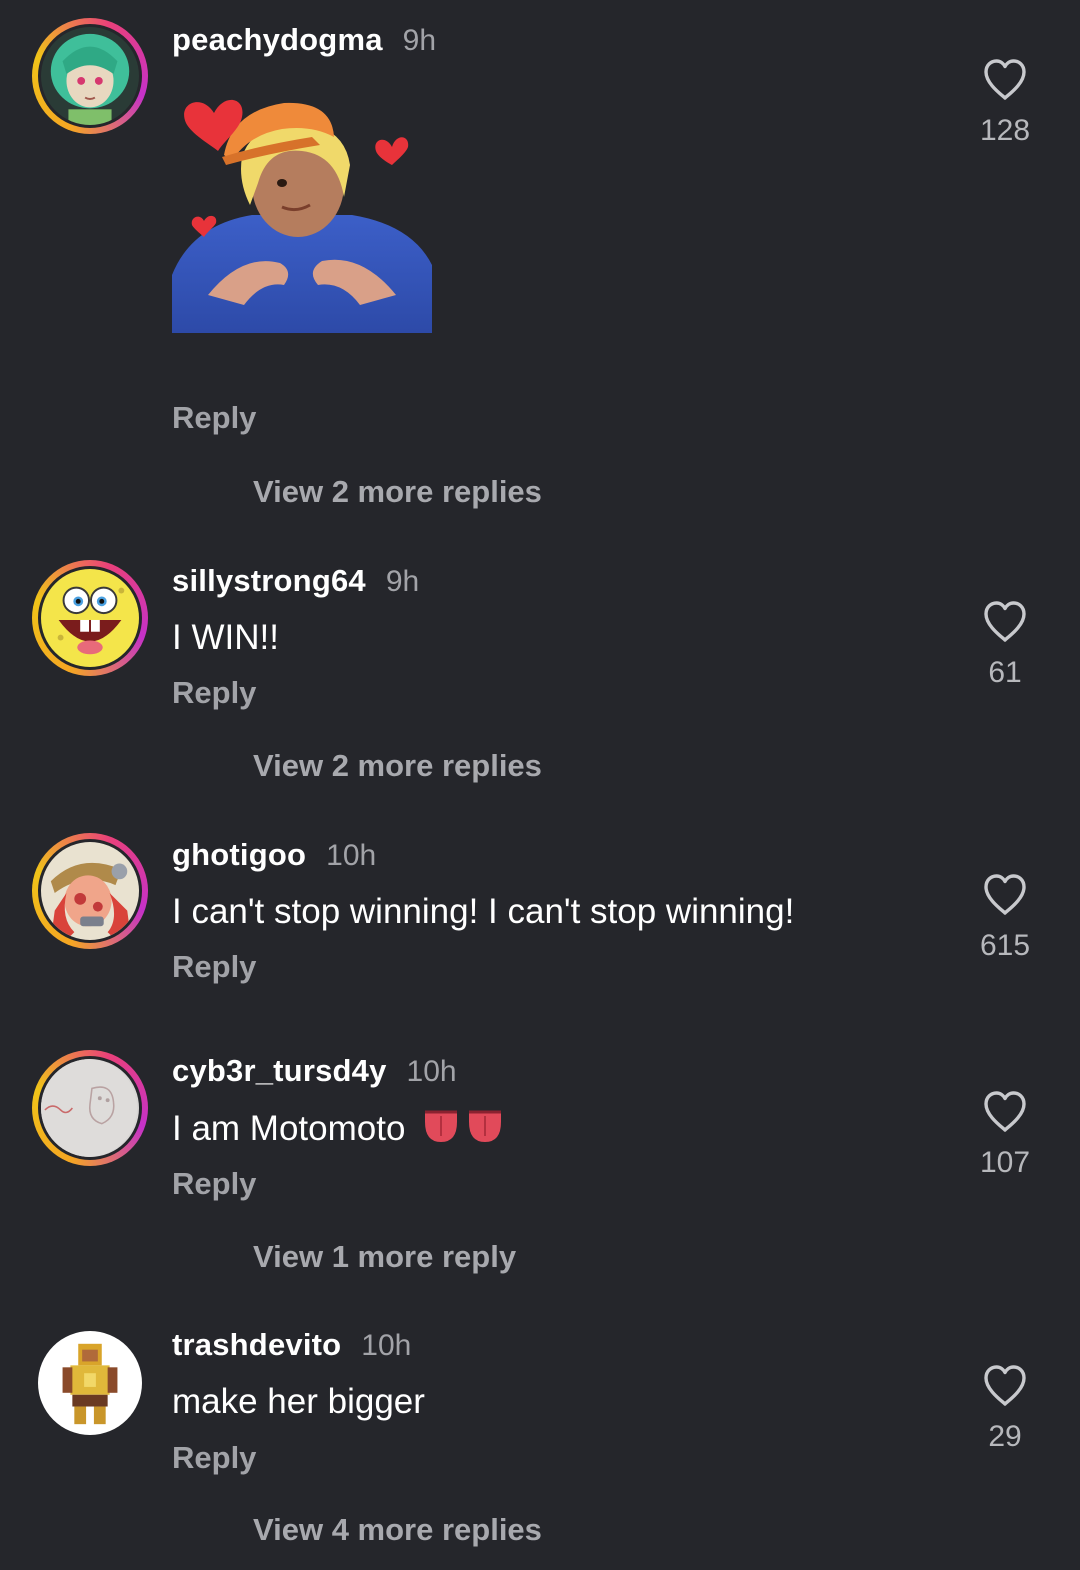 This screenshot has width=1080, height=1570. I want to click on like-count: 107, so click(1005, 1162).